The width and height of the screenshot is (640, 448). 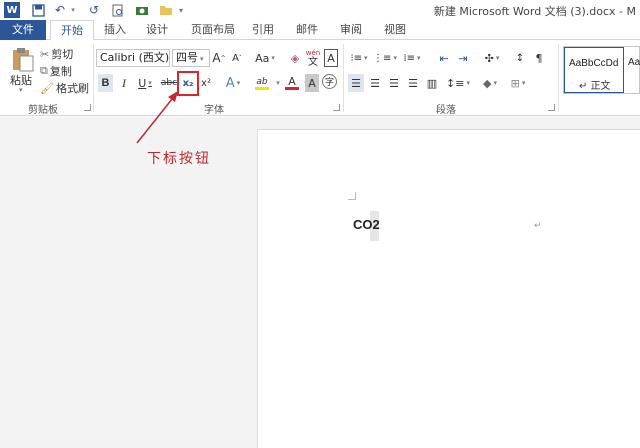 What do you see at coordinates (352, 196) in the screenshot?
I see `margin-corner-mark` at bounding box center [352, 196].